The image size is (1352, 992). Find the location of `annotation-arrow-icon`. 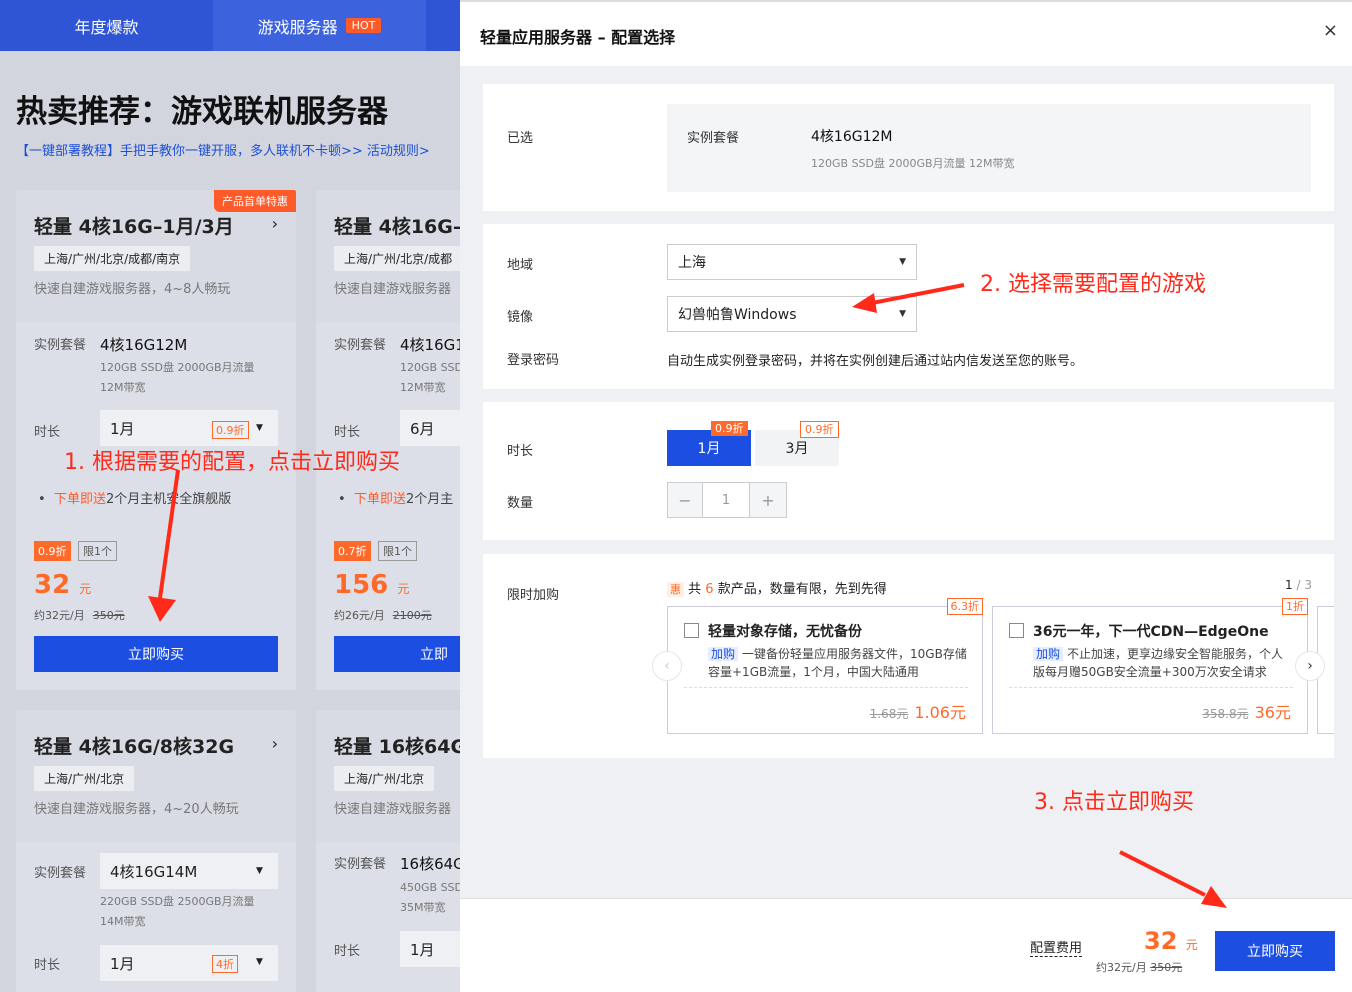

annotation-arrow-icon is located at coordinates (164, 545).